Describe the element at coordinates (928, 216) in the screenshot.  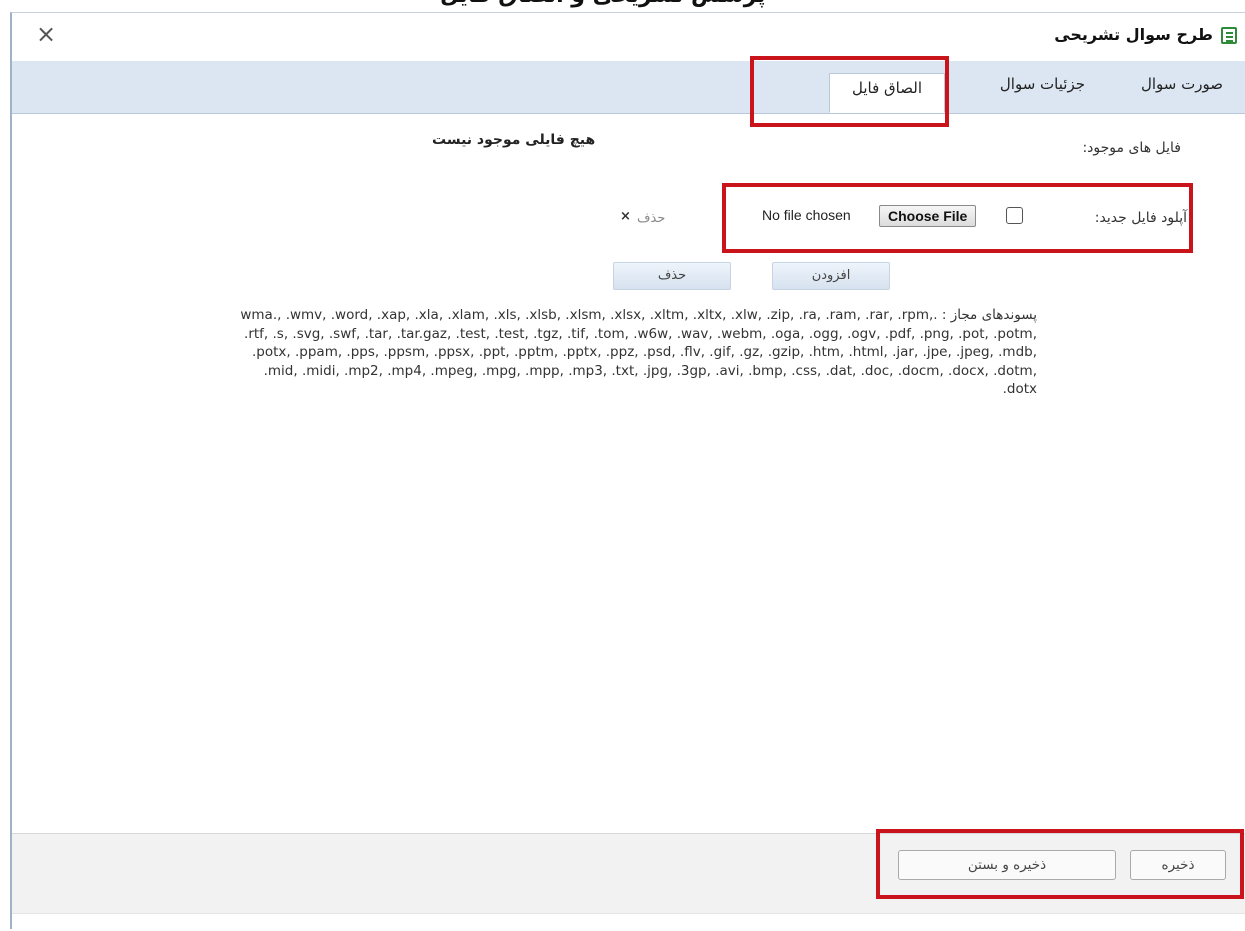
I see `choose-file-button: Choose File` at that location.